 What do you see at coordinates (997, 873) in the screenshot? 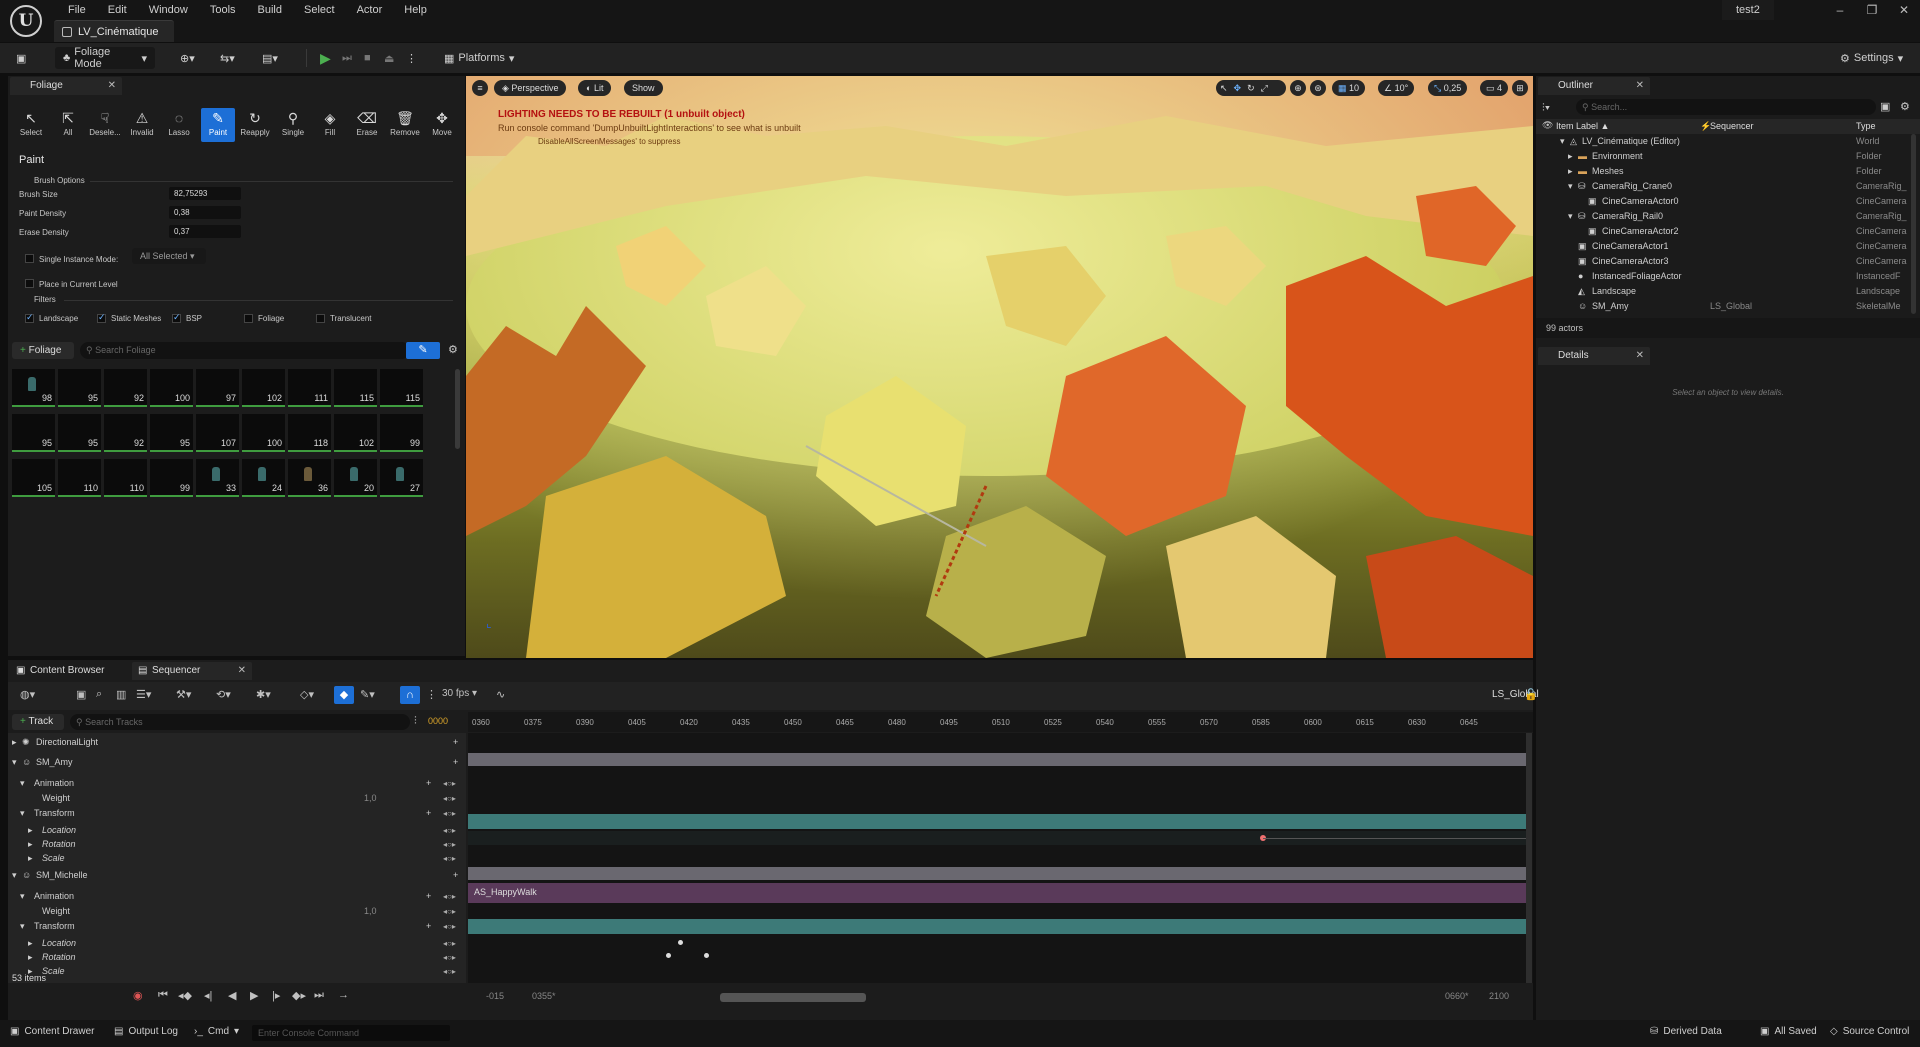
I see `sm-michelle-lane` at bounding box center [997, 873].